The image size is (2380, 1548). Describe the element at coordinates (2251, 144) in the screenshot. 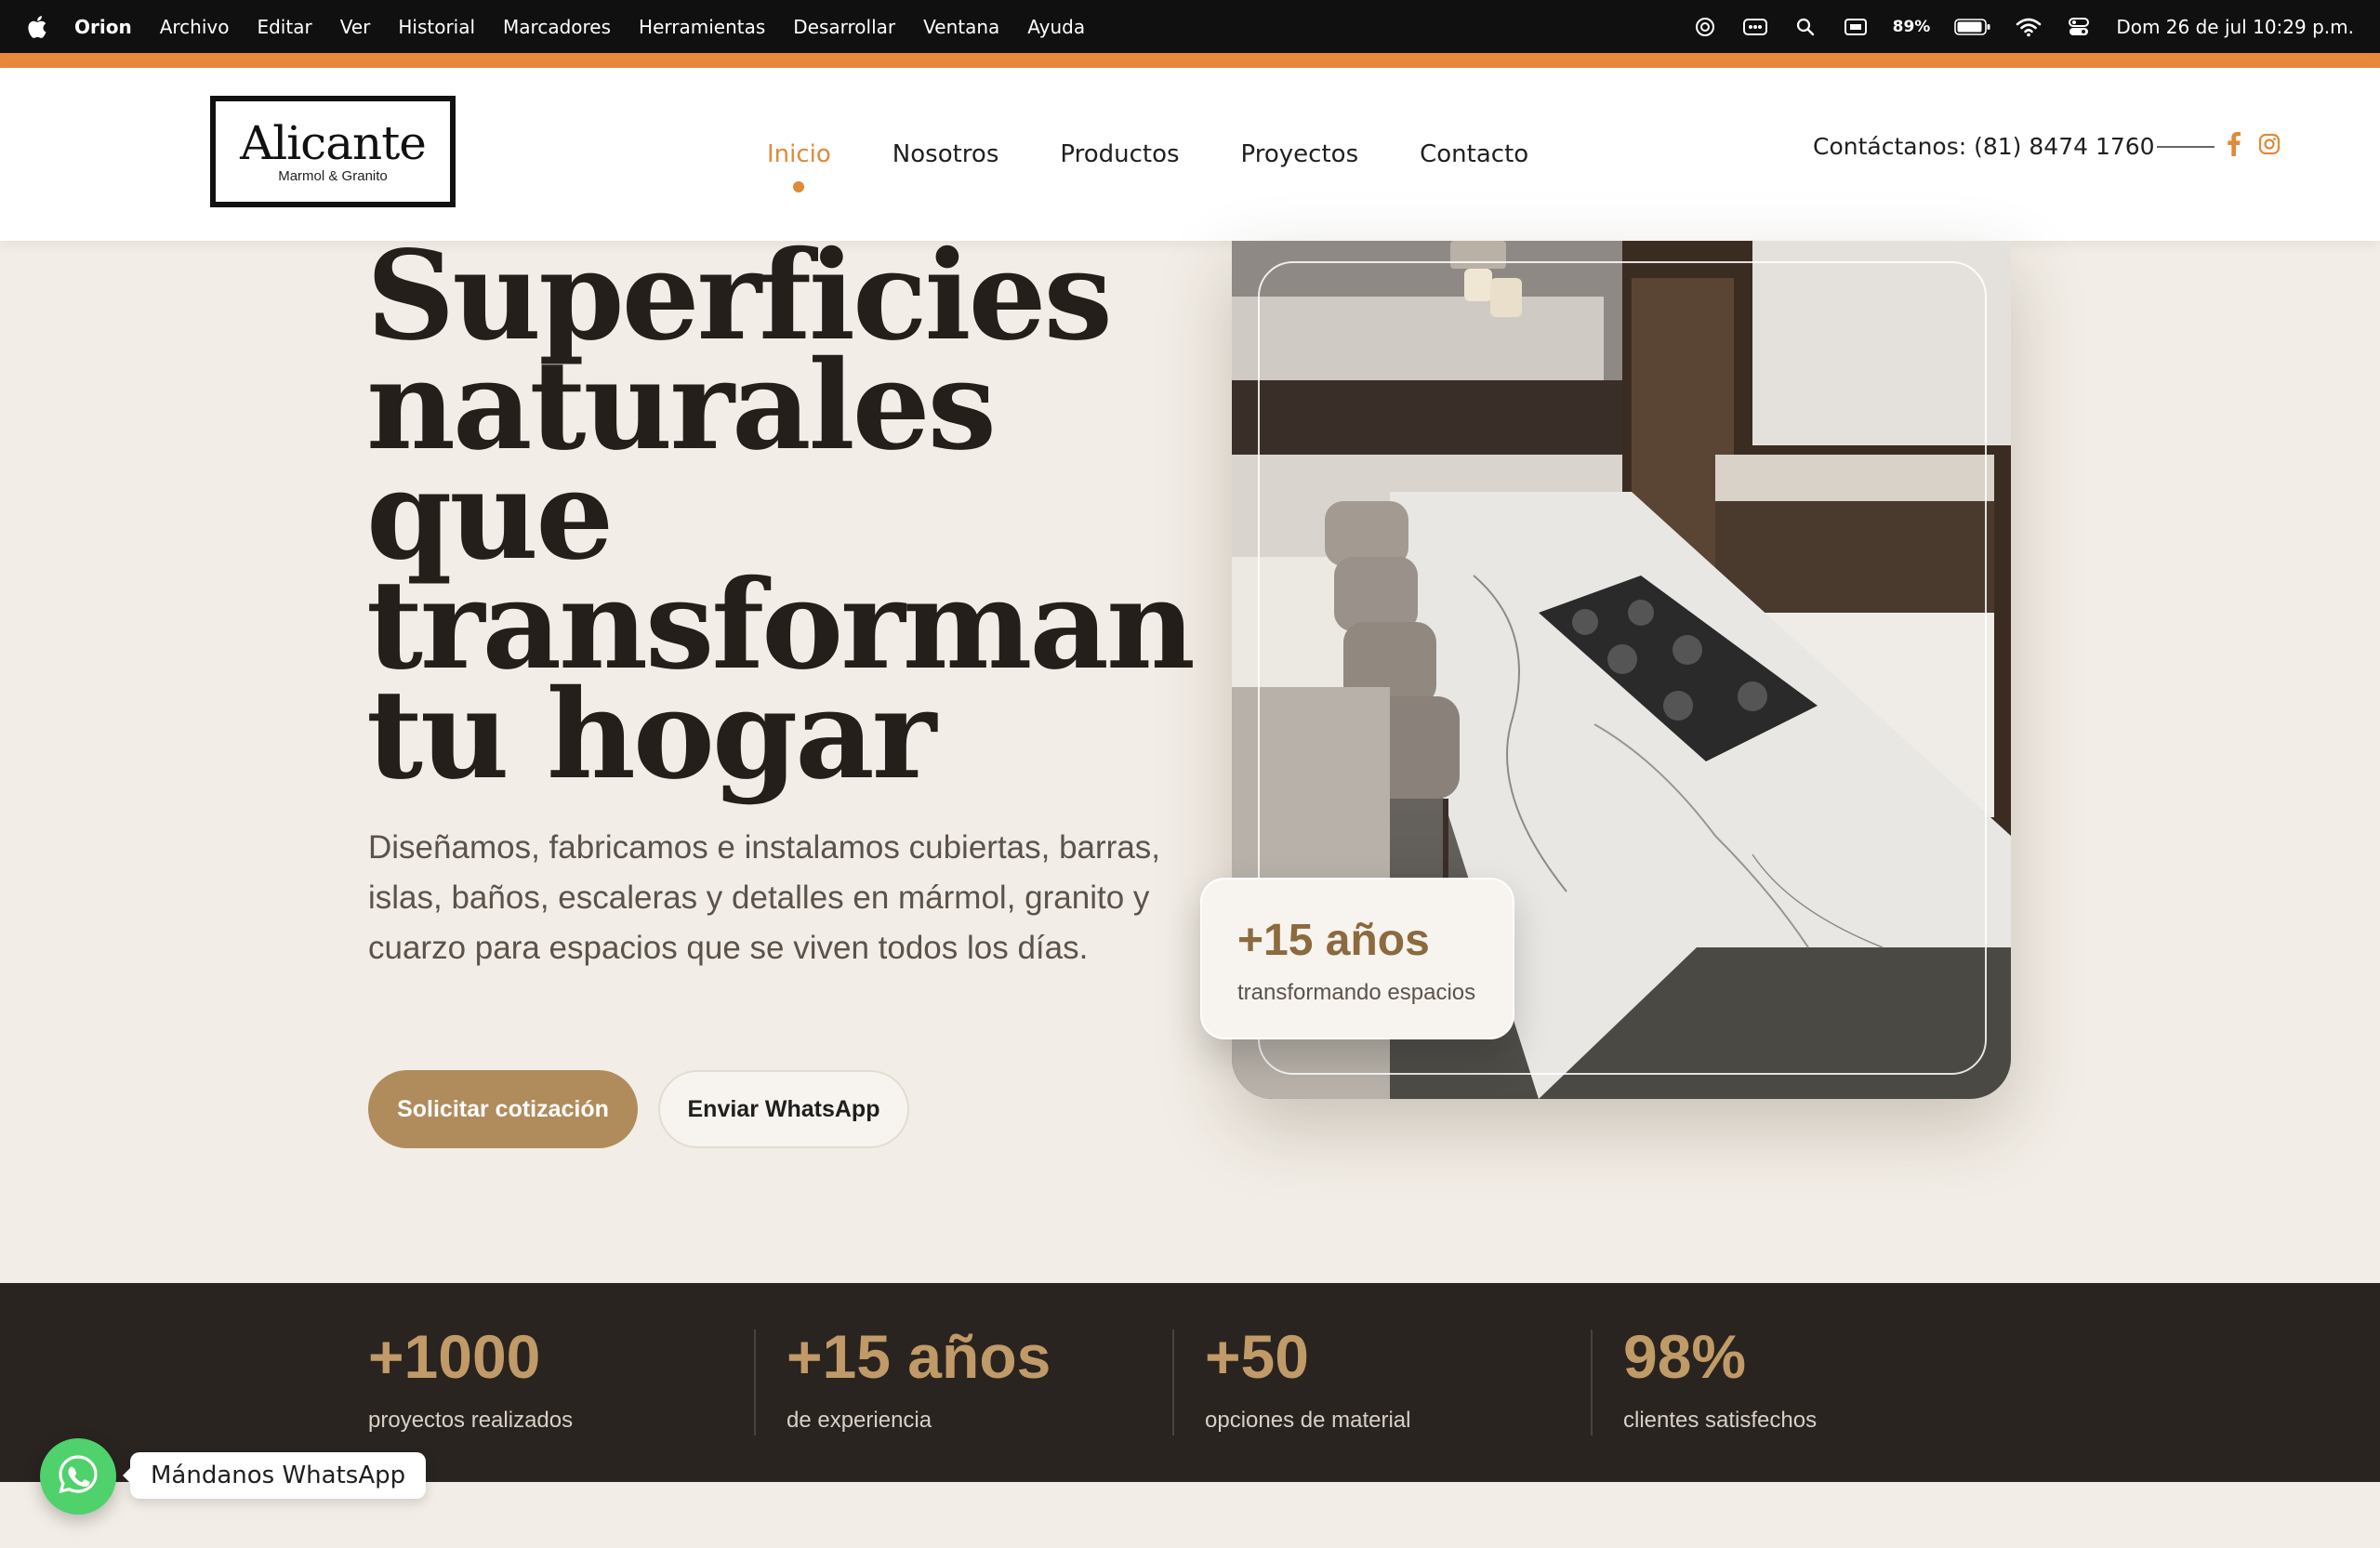

I see `social-links` at that location.